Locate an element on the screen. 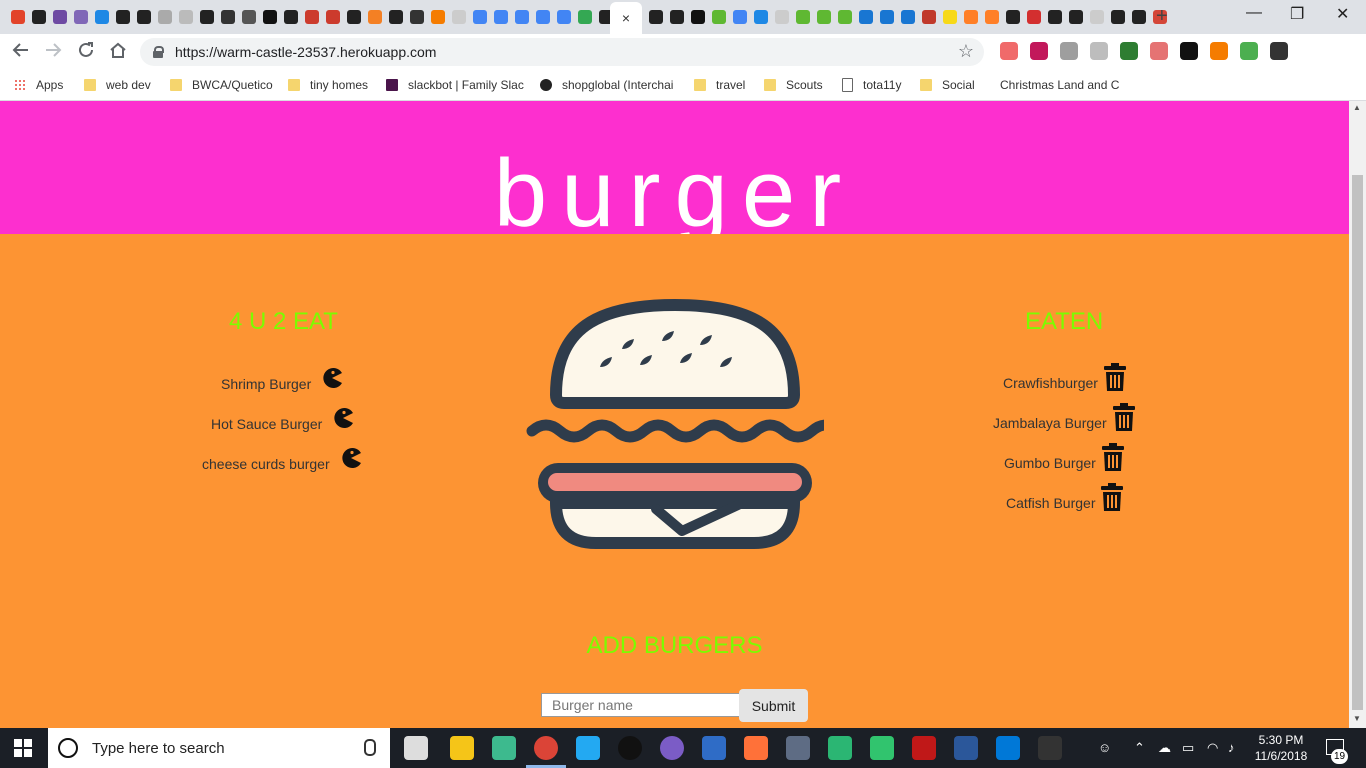 This screenshot has width=1366, height=768. scroll-thumb is located at coordinates (1357, 442).